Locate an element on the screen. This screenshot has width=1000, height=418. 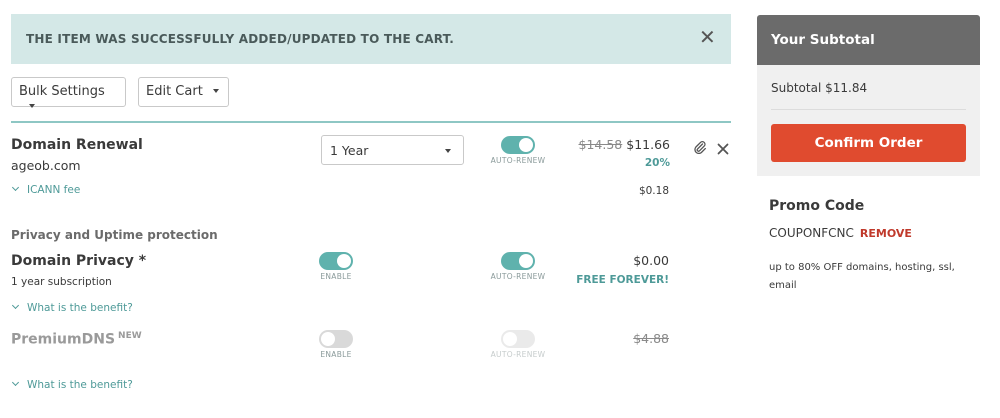
subtotal-header: Your Subtotal is located at coordinates (868, 40).